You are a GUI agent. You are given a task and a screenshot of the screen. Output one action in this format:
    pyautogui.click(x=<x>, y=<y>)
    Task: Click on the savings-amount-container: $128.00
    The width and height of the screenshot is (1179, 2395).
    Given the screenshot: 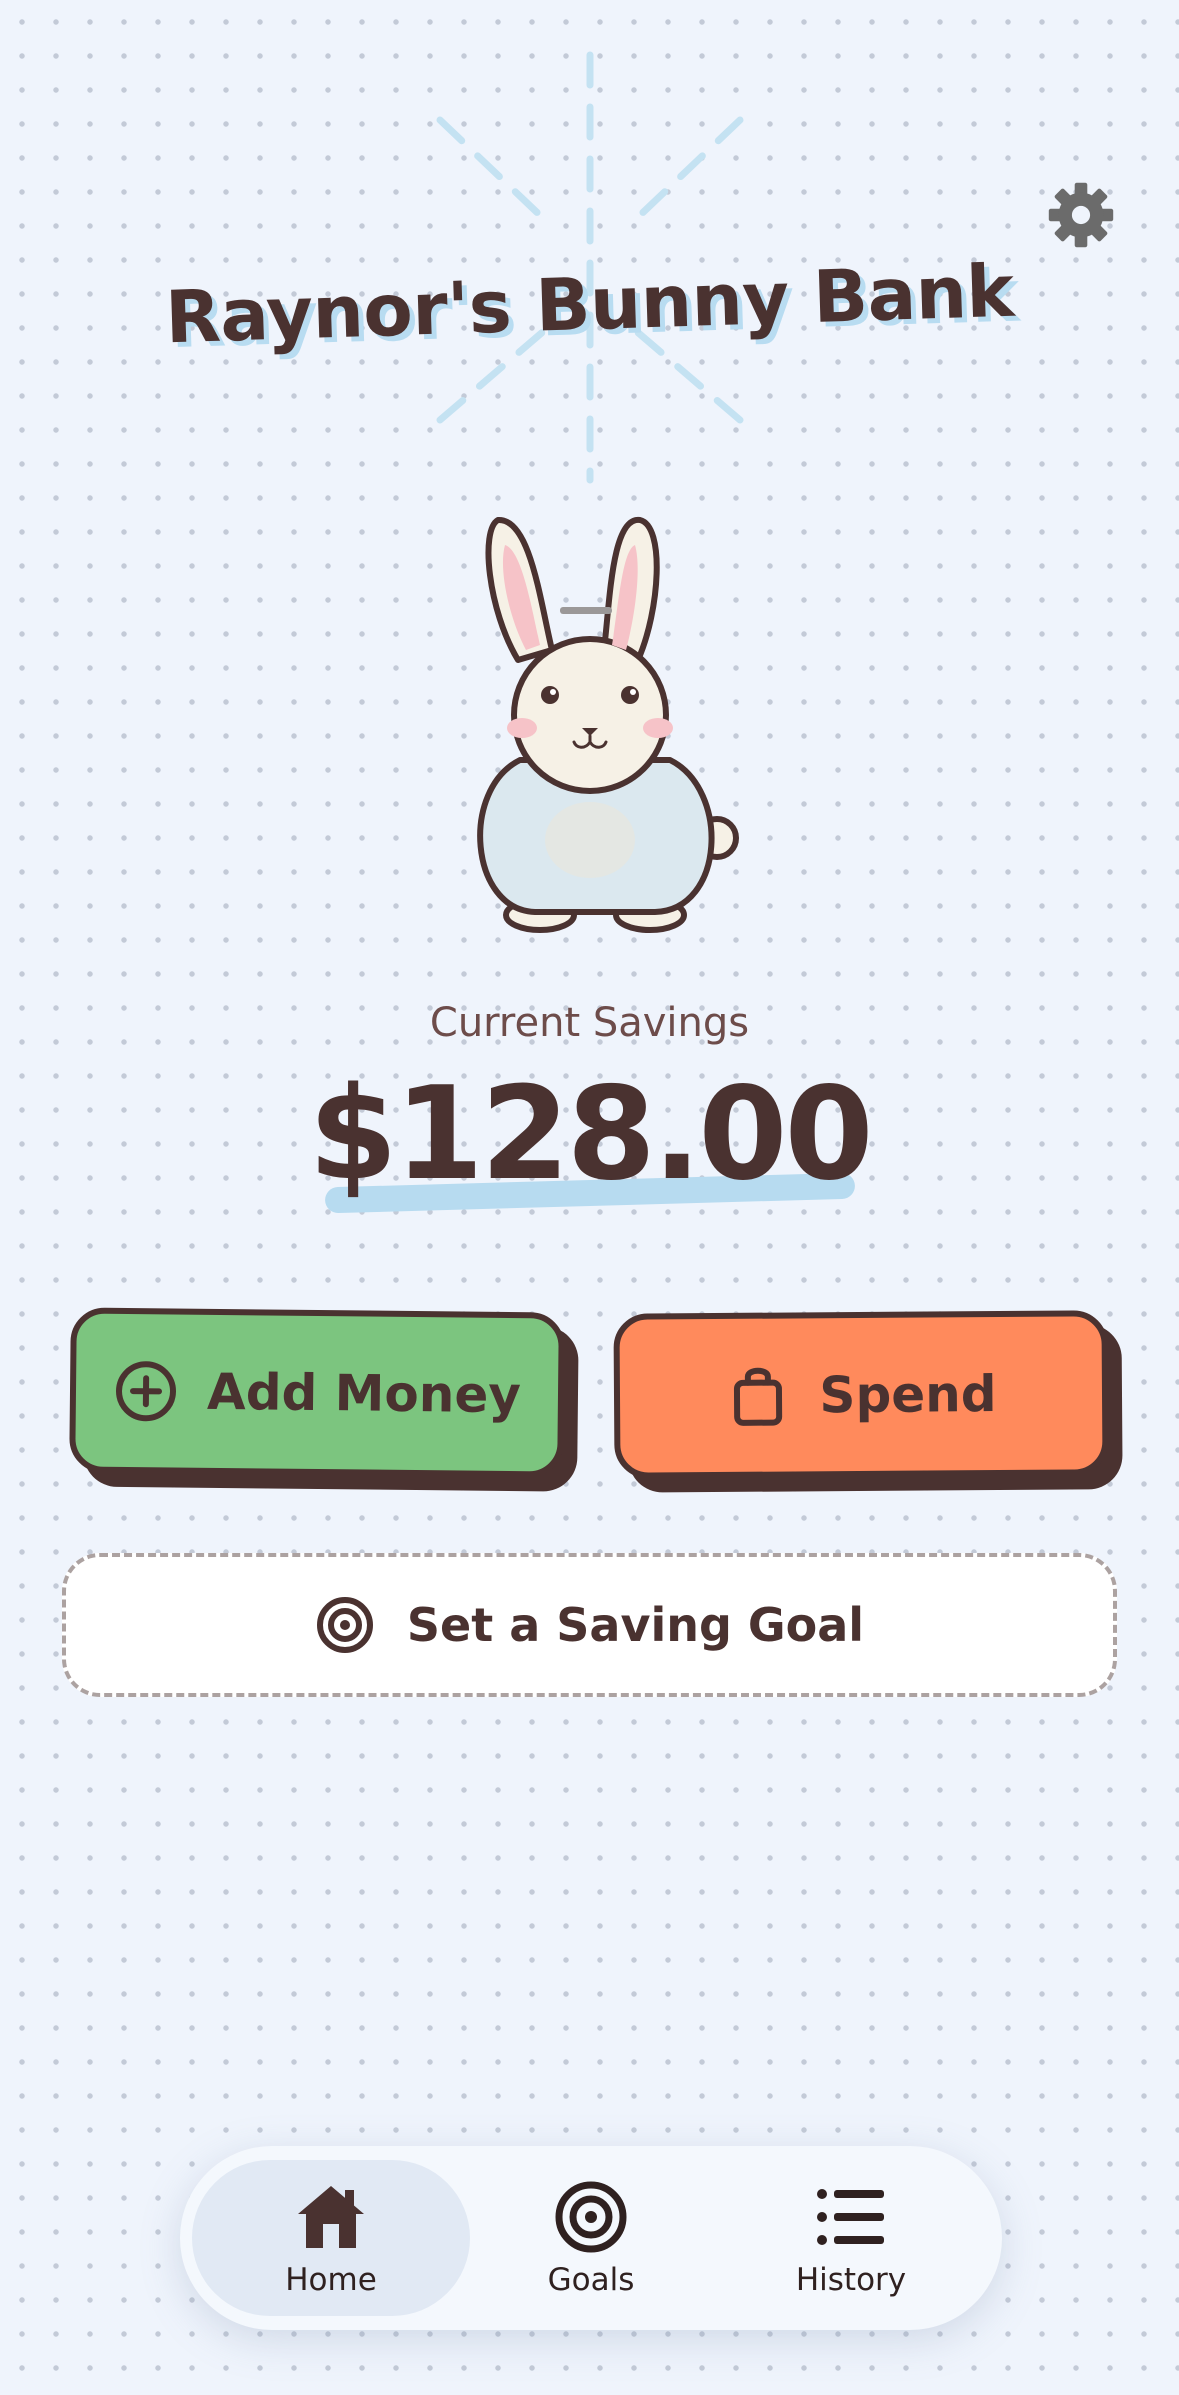 What is the action you would take?
    pyautogui.click(x=589, y=1150)
    